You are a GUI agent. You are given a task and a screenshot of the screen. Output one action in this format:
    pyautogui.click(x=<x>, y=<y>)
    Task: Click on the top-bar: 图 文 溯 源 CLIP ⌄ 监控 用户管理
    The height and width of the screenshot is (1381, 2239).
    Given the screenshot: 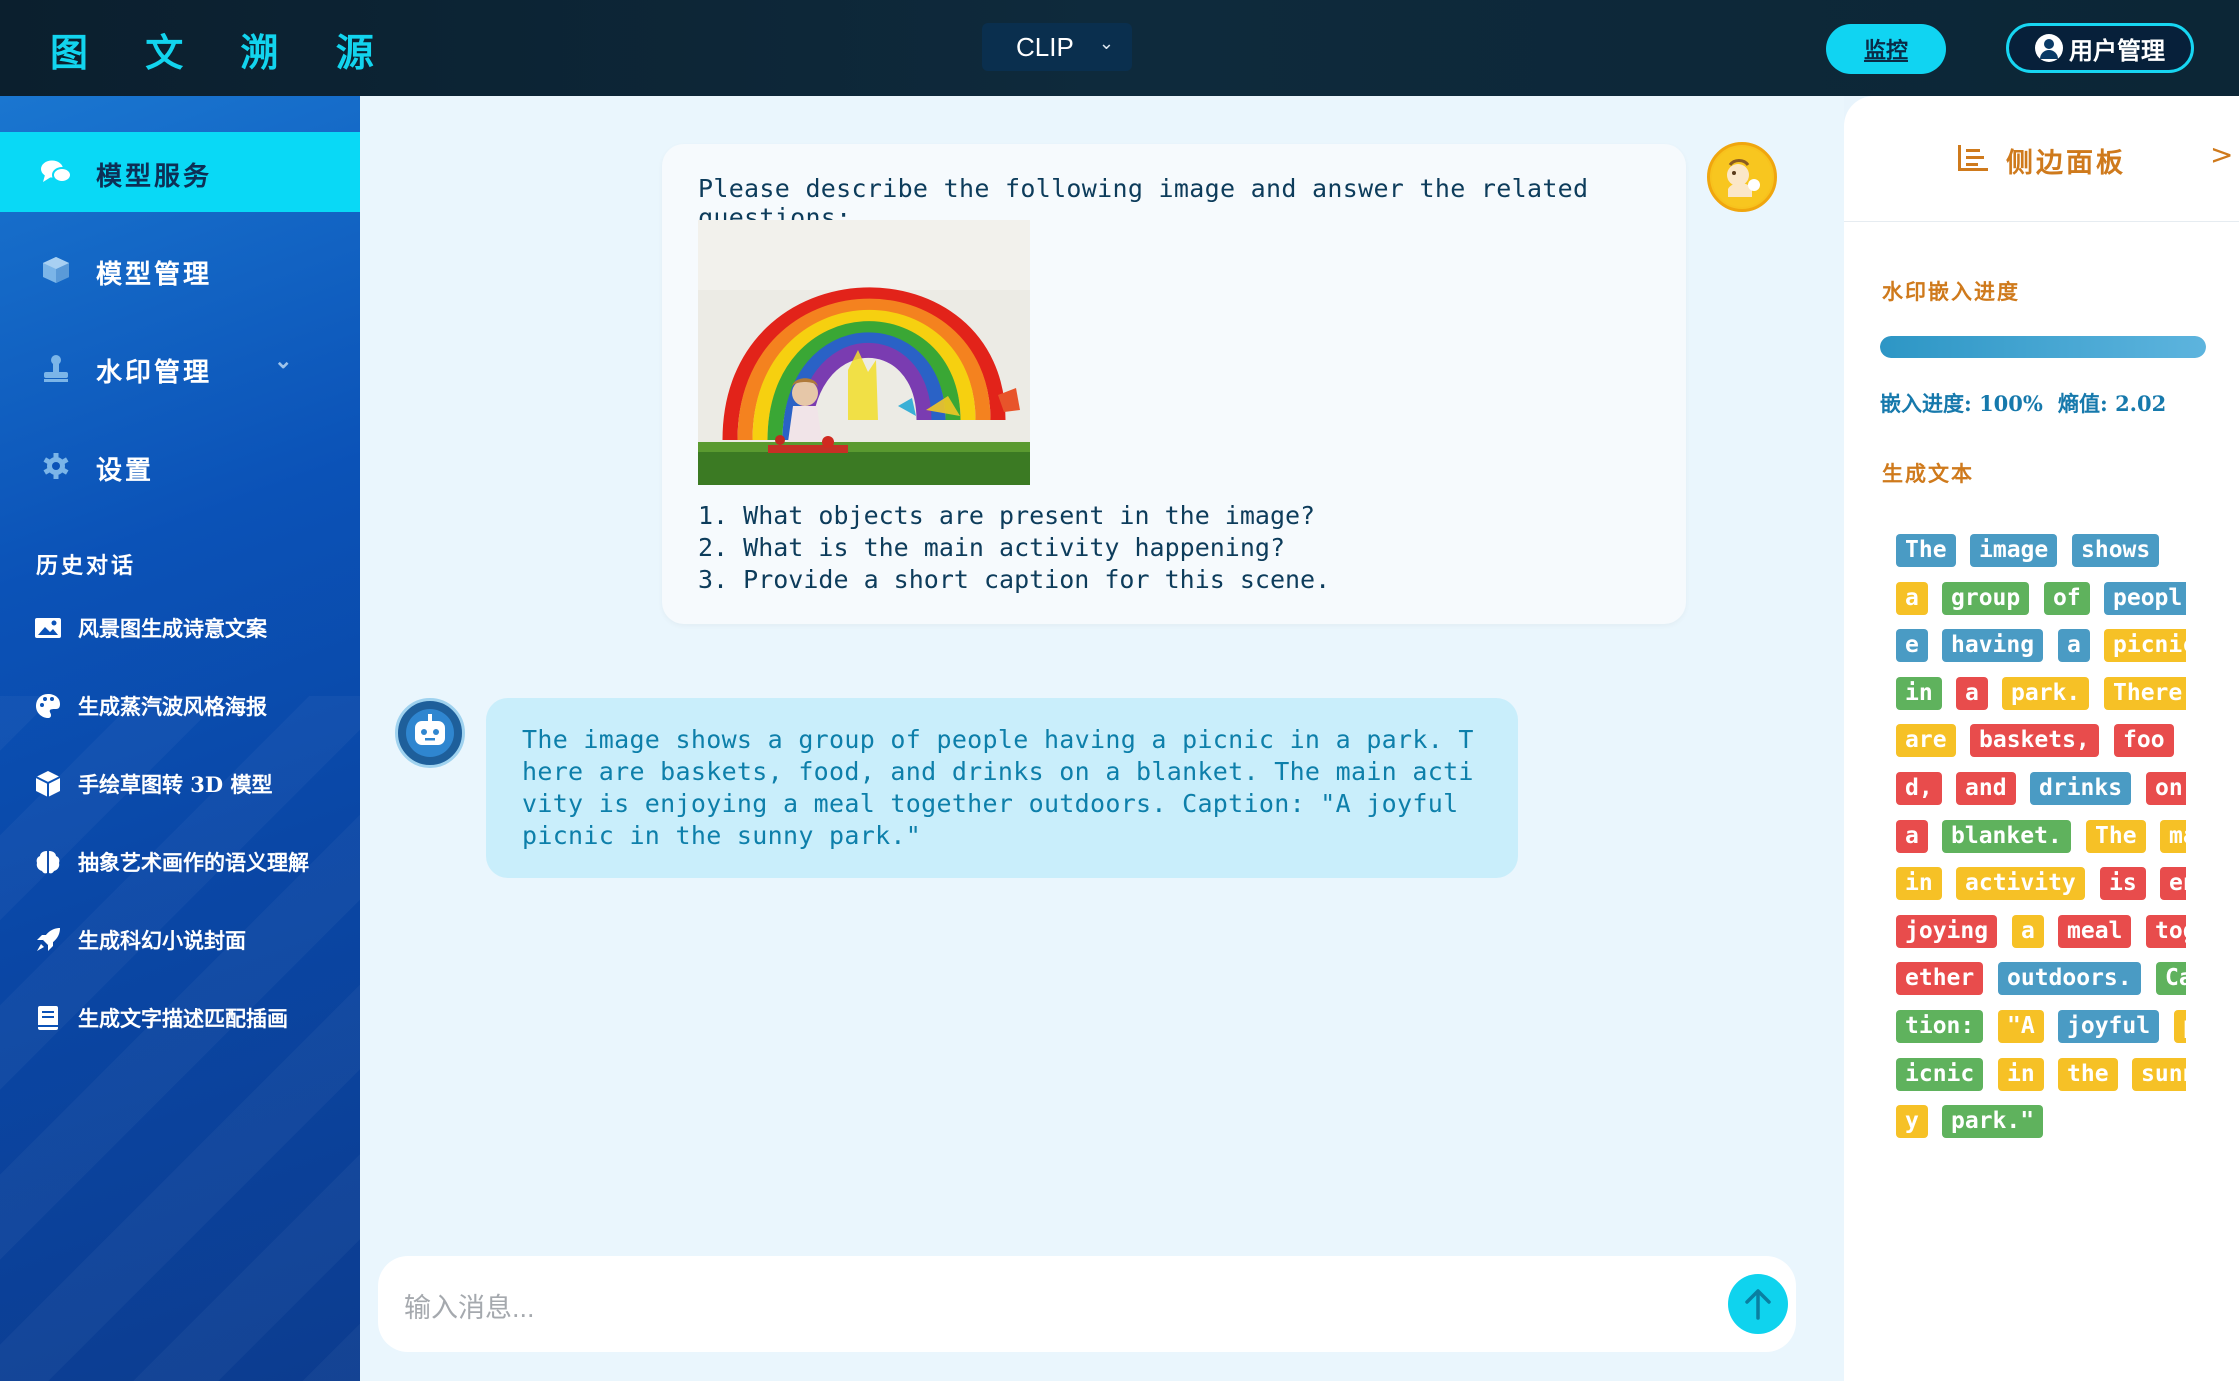 What is the action you would take?
    pyautogui.click(x=1119, y=48)
    